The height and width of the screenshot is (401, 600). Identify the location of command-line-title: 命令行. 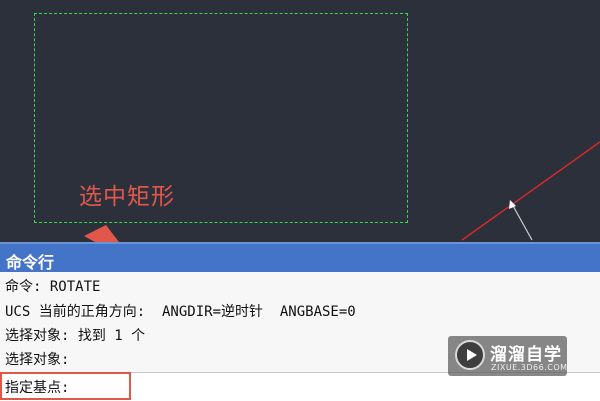
(30, 262).